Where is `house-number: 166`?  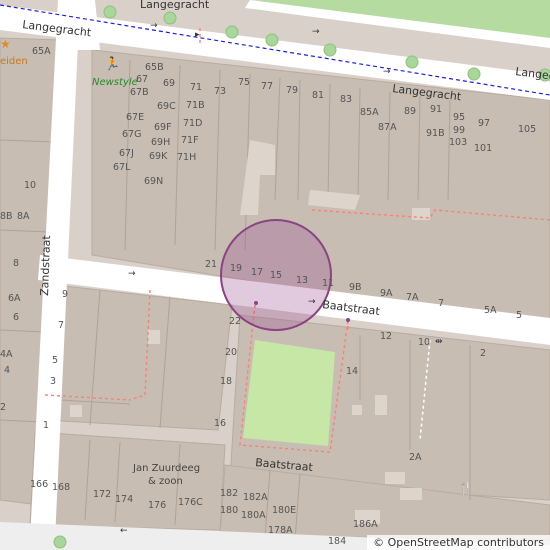 house-number: 166 is located at coordinates (39, 484).